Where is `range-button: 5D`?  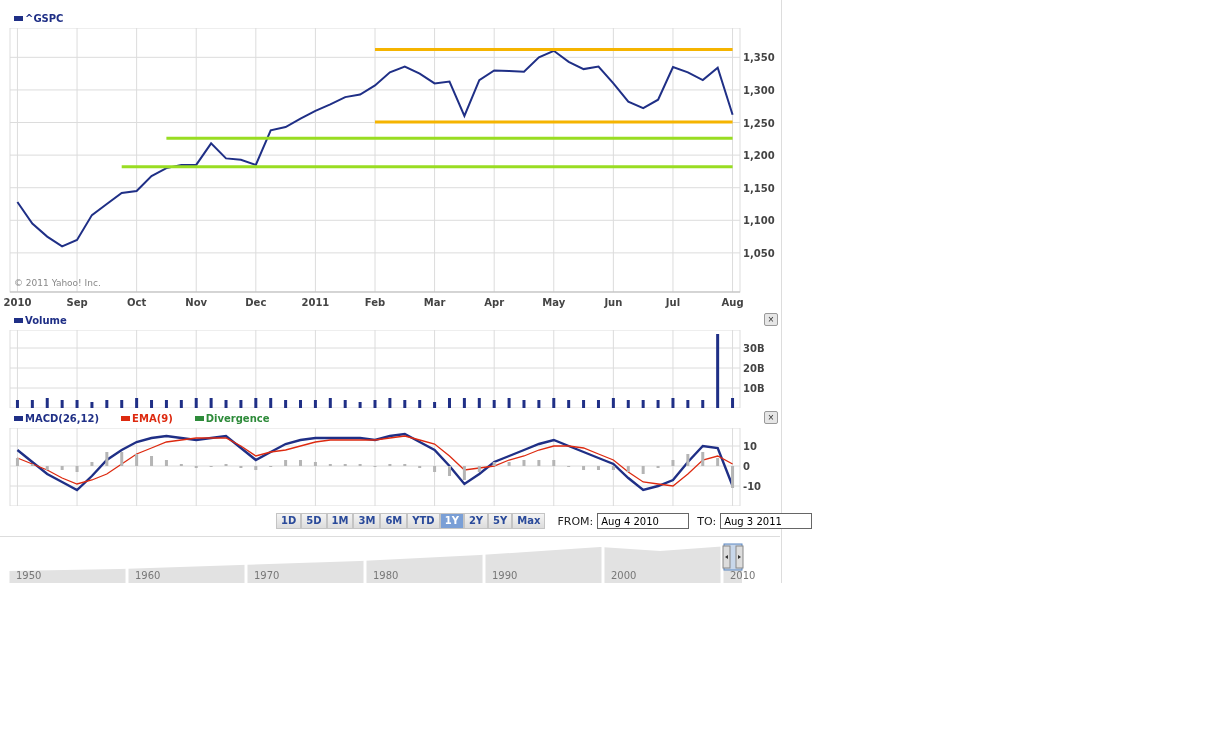
range-button: 5D is located at coordinates (314, 521).